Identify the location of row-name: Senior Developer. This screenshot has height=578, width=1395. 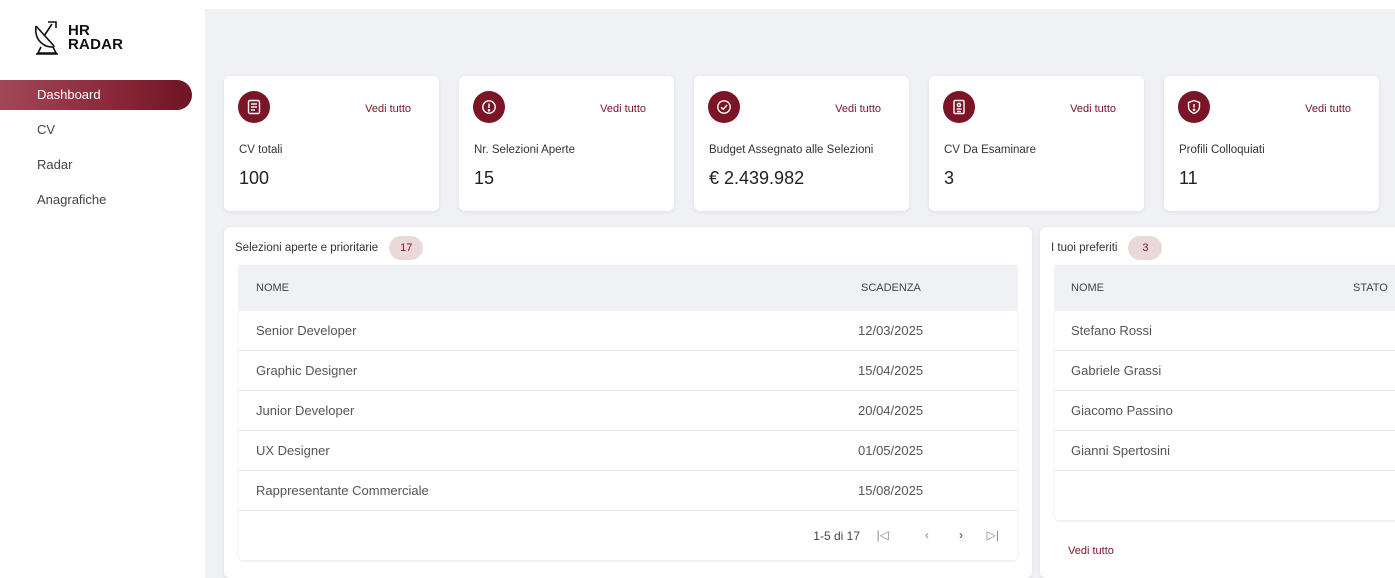
(306, 330).